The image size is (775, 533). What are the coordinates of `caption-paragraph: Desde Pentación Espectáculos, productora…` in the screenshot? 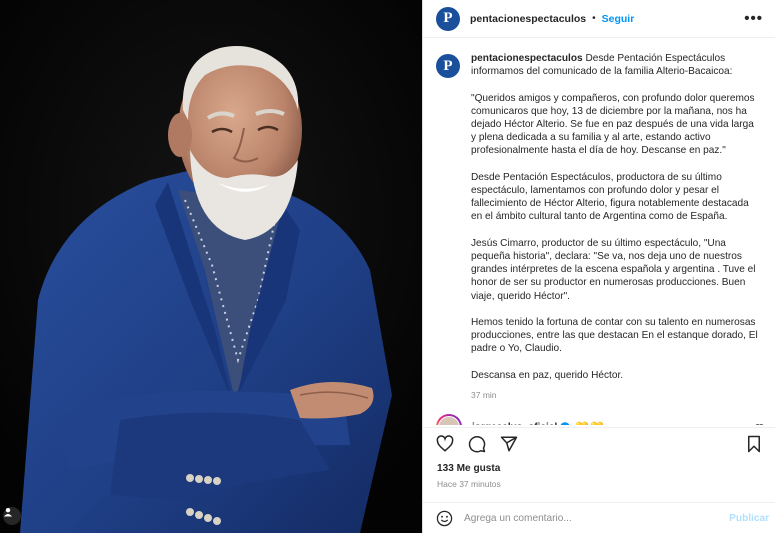 It's located at (610, 197).